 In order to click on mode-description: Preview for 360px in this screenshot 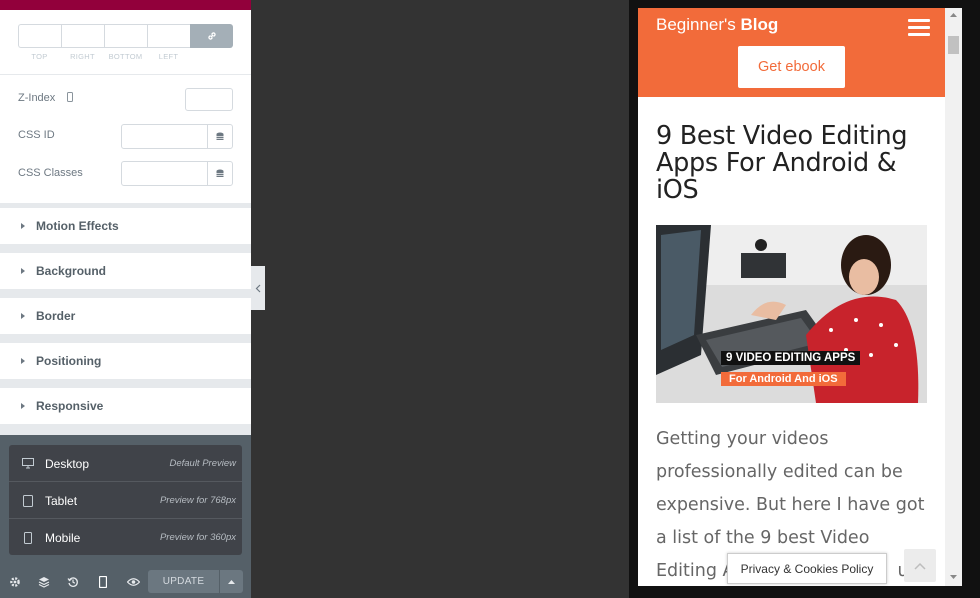, I will do `click(197, 537)`.